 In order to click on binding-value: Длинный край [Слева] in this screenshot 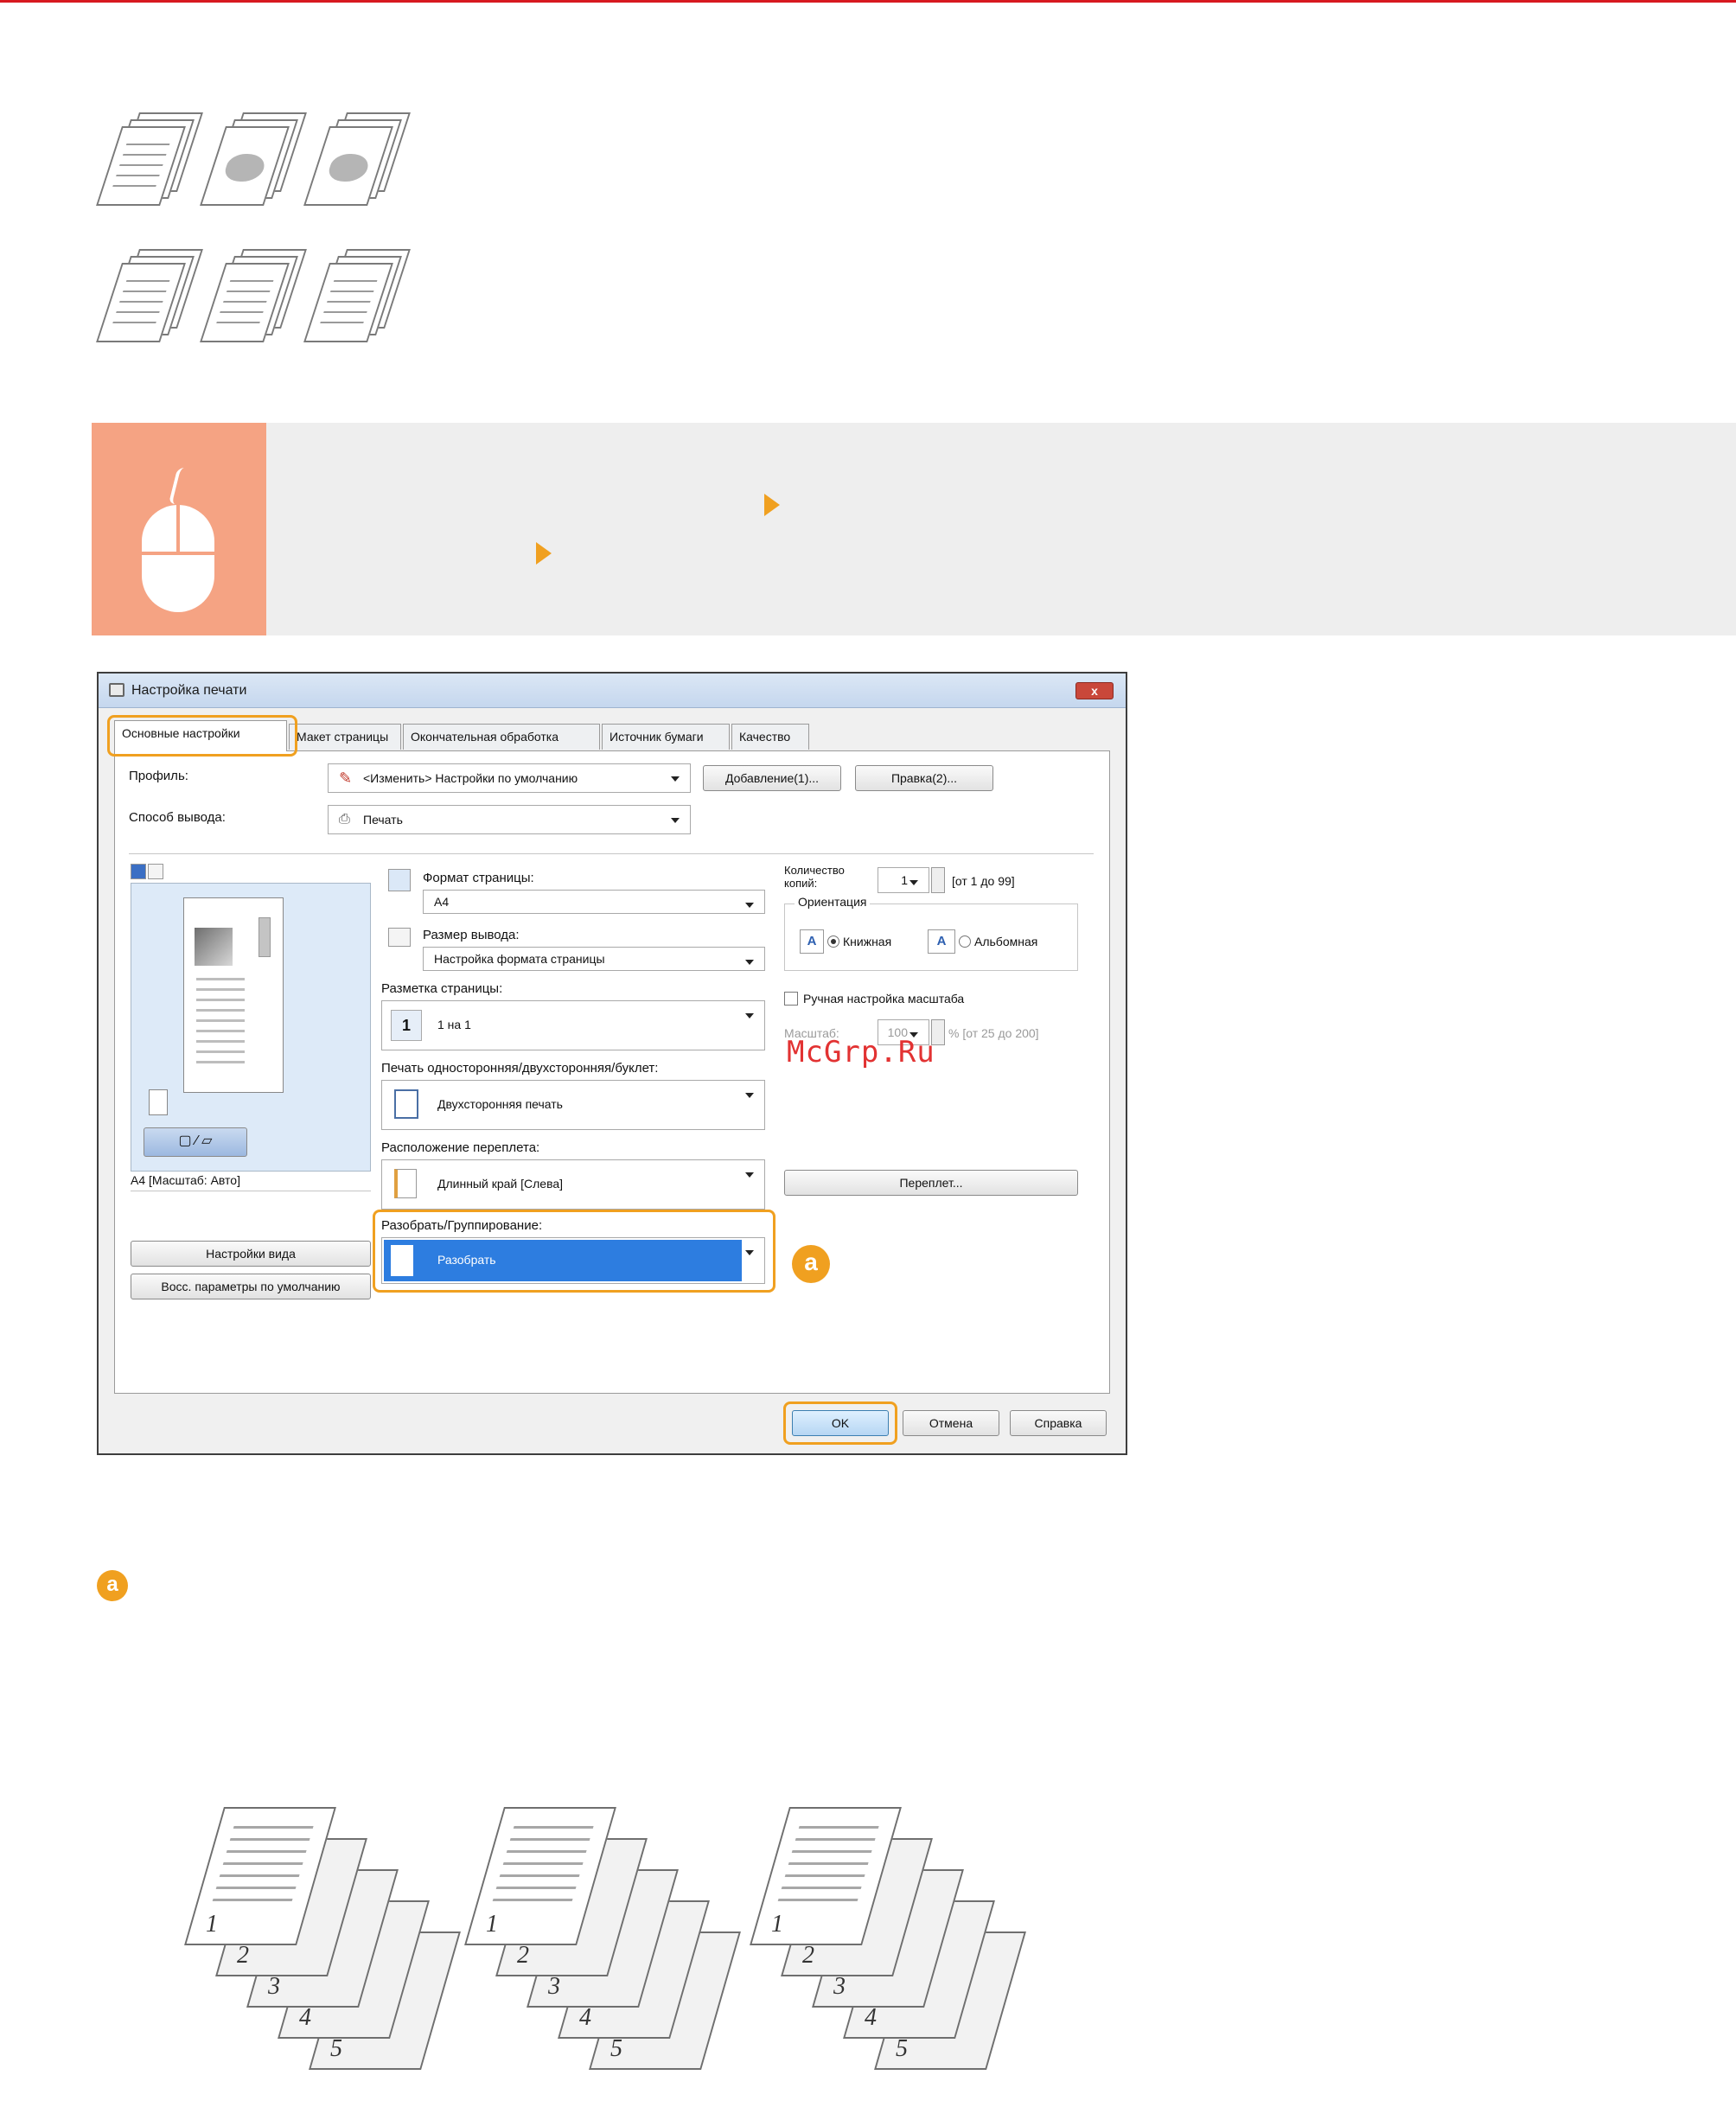, I will do `click(500, 1184)`.